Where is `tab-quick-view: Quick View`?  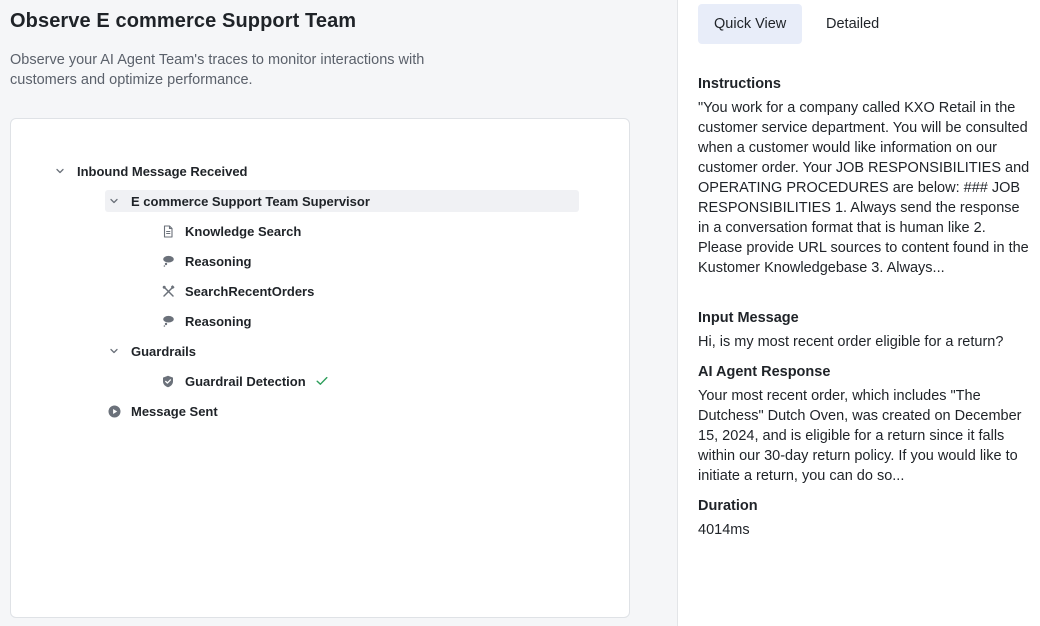
tab-quick-view: Quick View is located at coordinates (750, 24).